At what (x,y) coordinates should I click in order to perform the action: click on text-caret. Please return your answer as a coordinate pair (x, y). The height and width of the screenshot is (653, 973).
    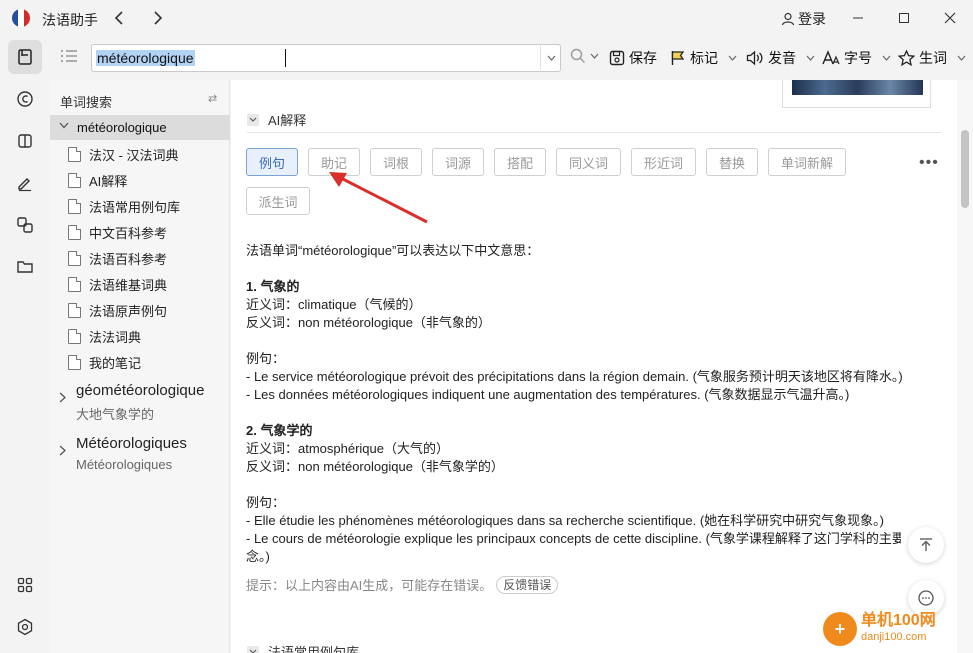
    Looking at the image, I should click on (285, 58).